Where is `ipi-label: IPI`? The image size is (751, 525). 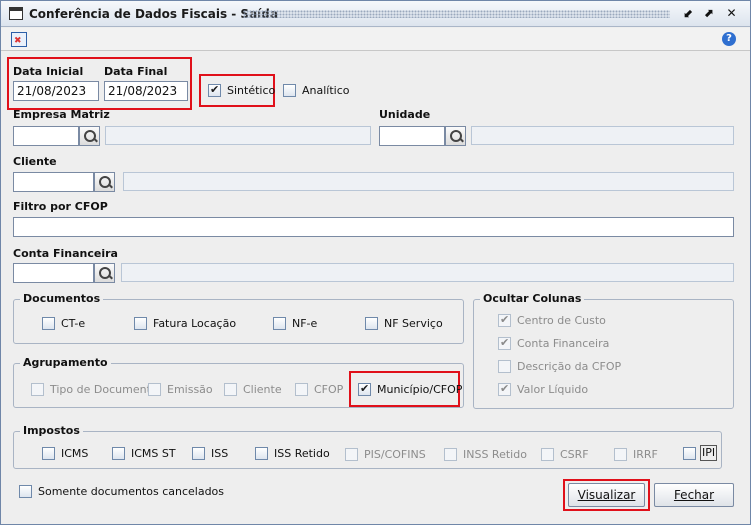 ipi-label: IPI is located at coordinates (709, 453).